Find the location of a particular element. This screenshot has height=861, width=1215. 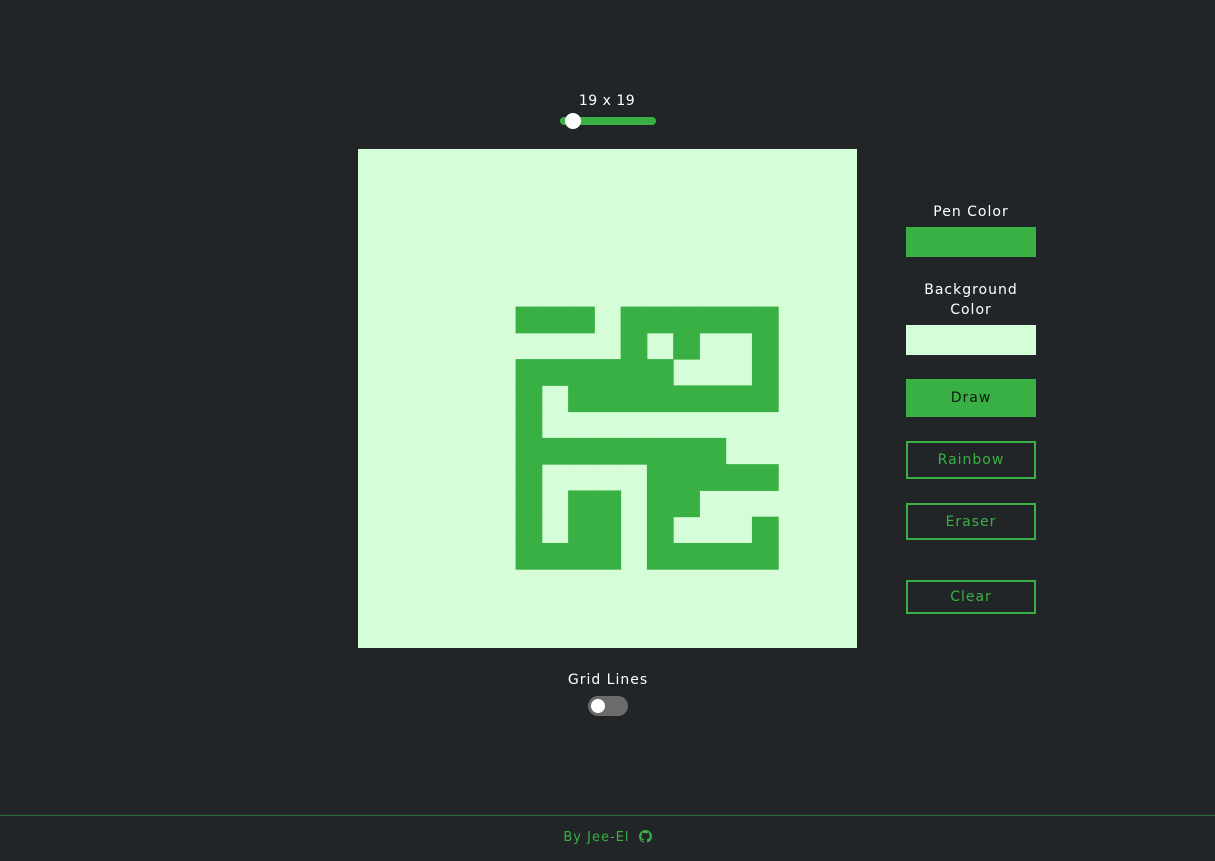

grid-size-slider-thumb is located at coordinates (573, 121).